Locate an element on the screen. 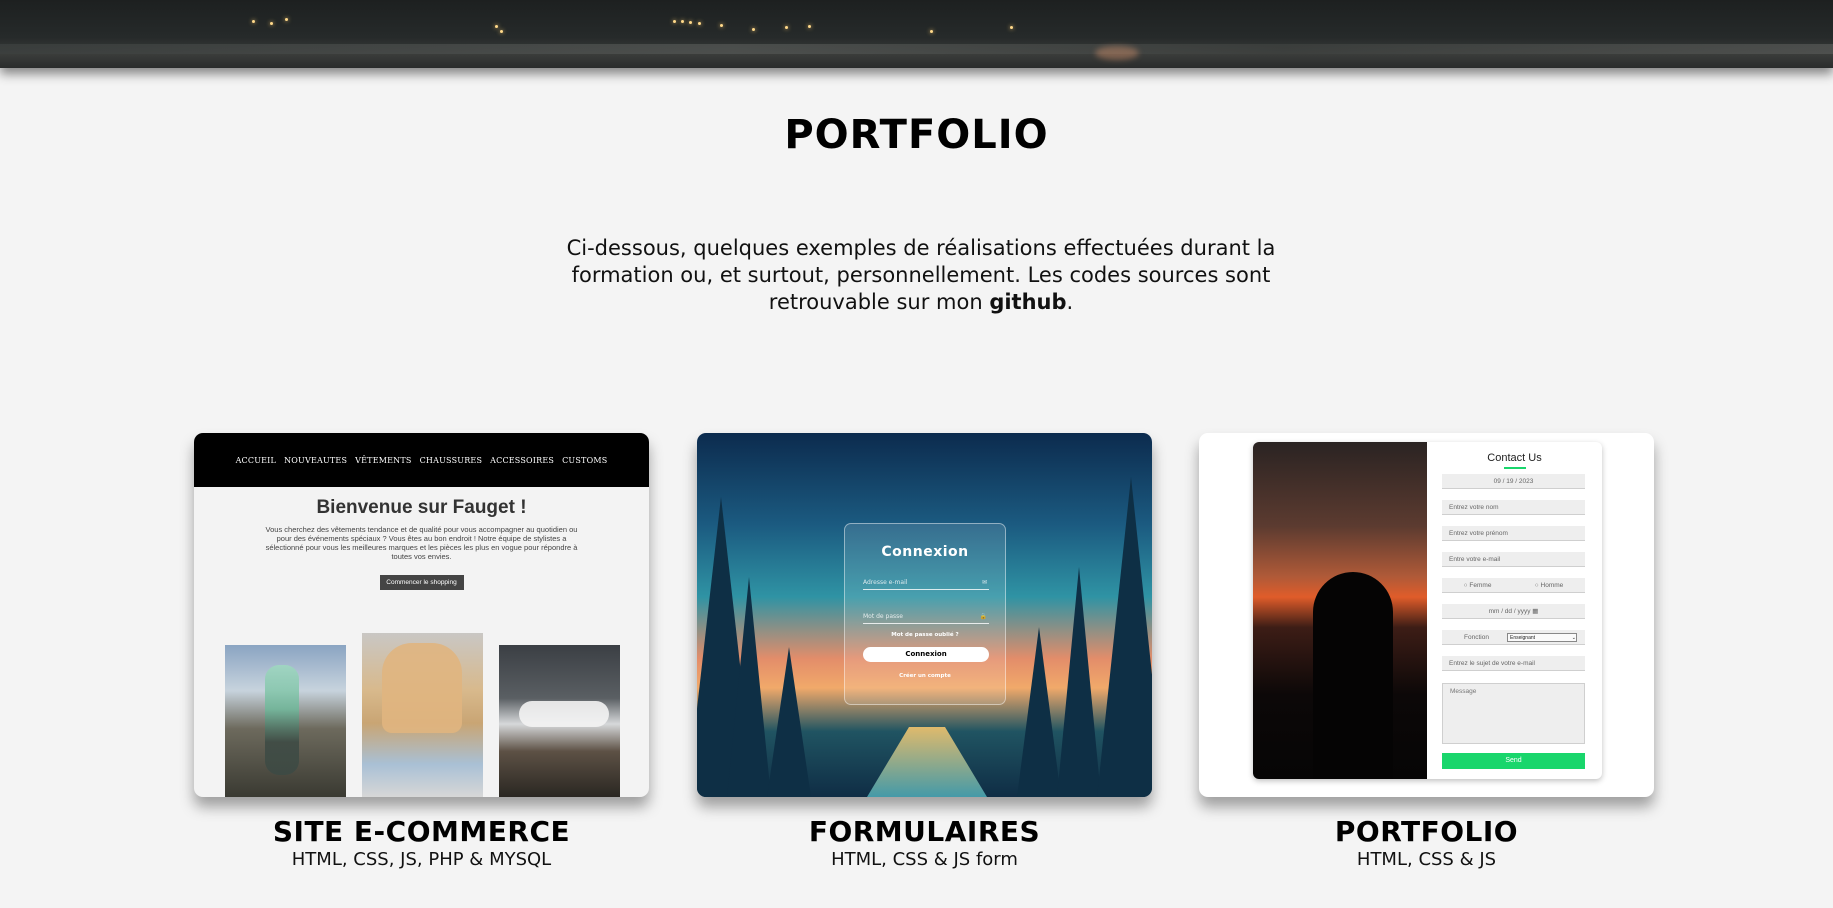 This screenshot has height=908, width=1833. preview-nav-item: NOUVEAUTES is located at coordinates (316, 460).